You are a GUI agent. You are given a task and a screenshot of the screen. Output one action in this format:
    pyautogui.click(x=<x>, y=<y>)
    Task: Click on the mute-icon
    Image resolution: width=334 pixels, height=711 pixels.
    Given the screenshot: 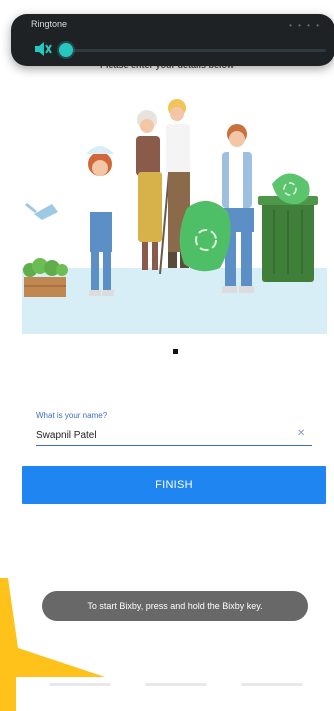 What is the action you would take?
    pyautogui.click(x=43, y=49)
    